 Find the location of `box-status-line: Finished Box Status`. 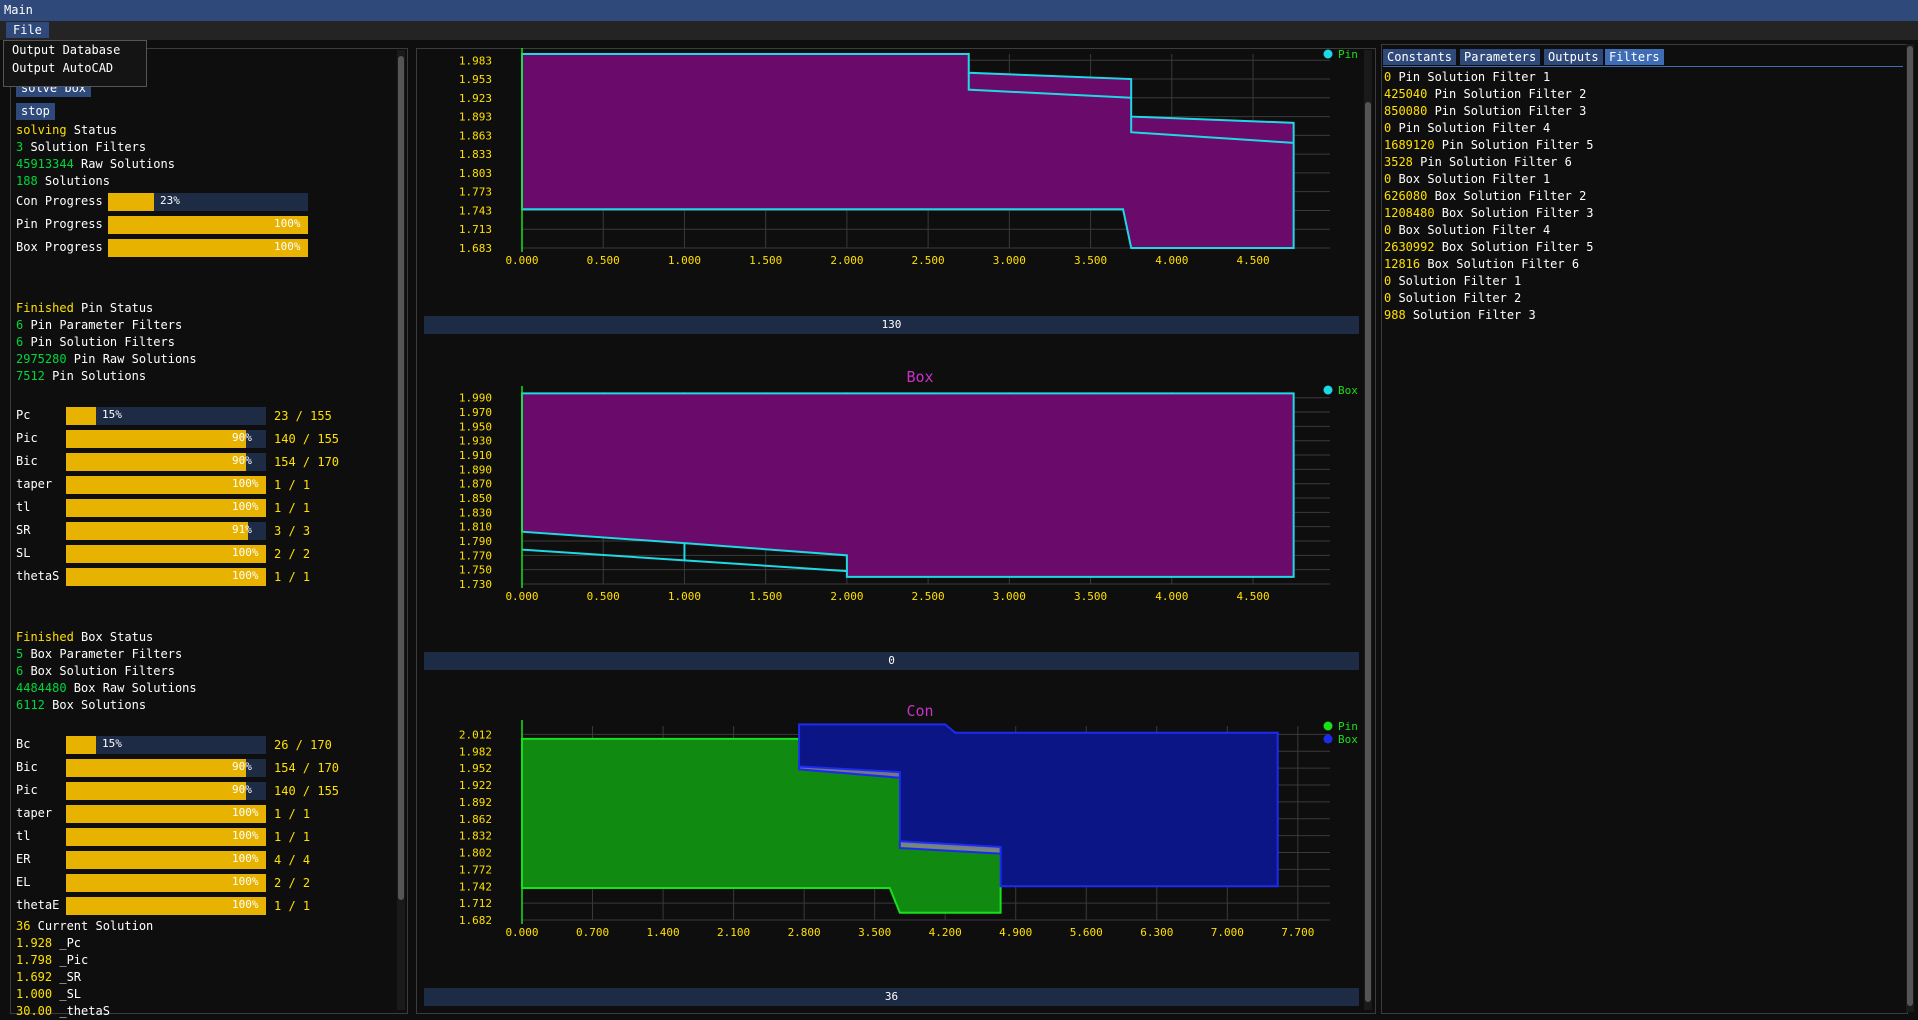

box-status-line: Finished Box Status is located at coordinates (84, 637).